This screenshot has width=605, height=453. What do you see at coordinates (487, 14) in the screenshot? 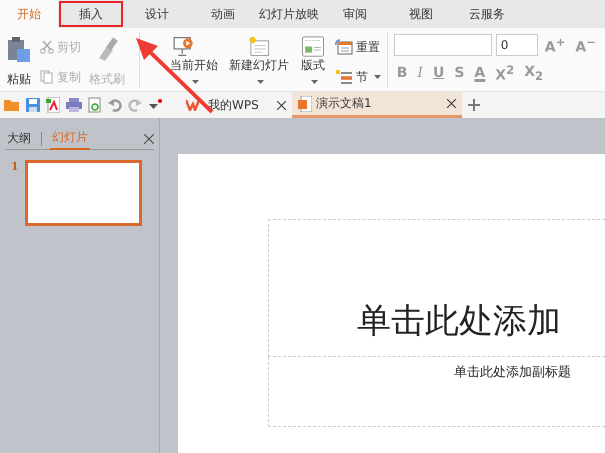
I see `menu-tab: 云服务` at bounding box center [487, 14].